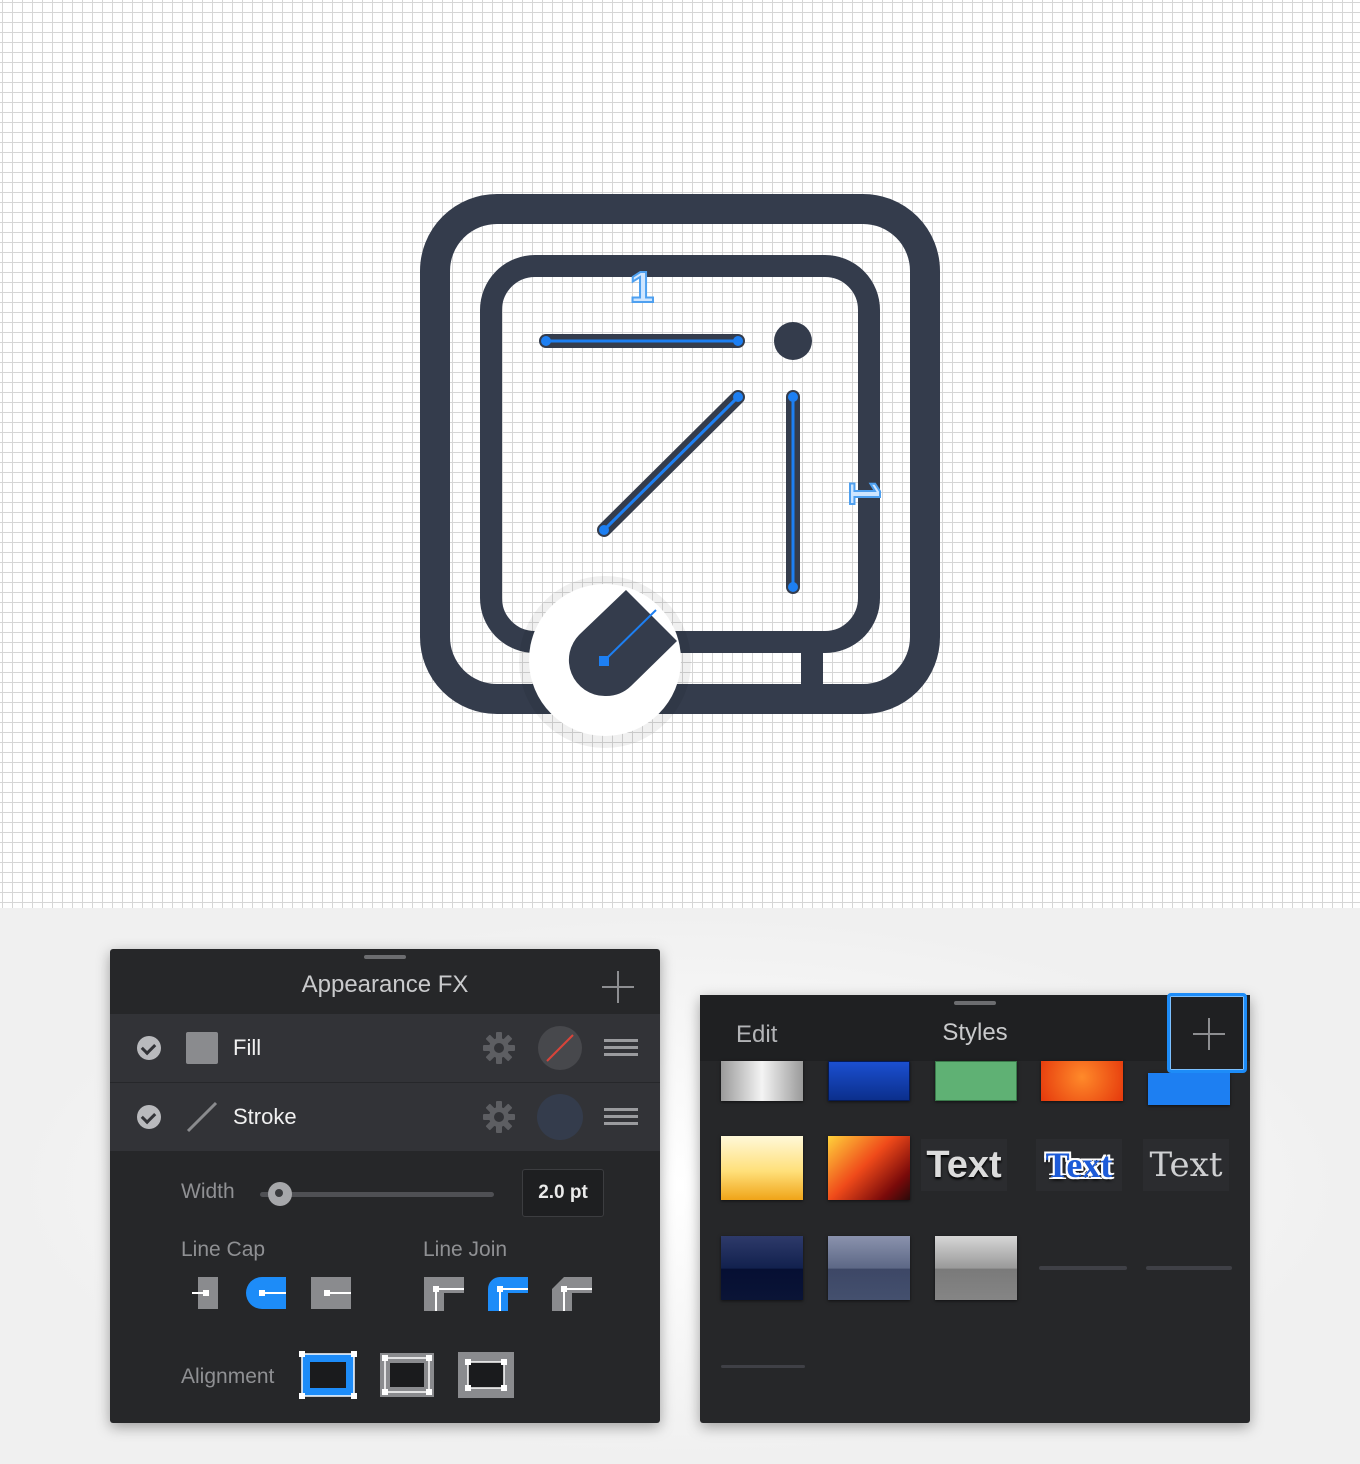 The height and width of the screenshot is (1464, 1360). I want to click on butt-cap-icon, so click(208, 1293).